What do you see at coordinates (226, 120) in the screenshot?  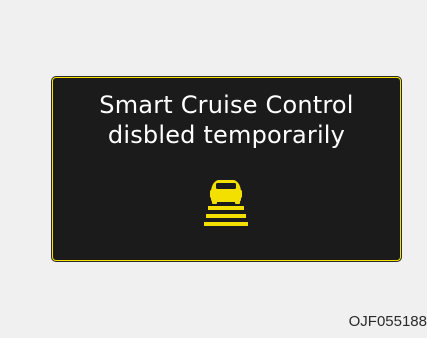 I see `warning-message: Smart Cruise Control disbled temporarily` at bounding box center [226, 120].